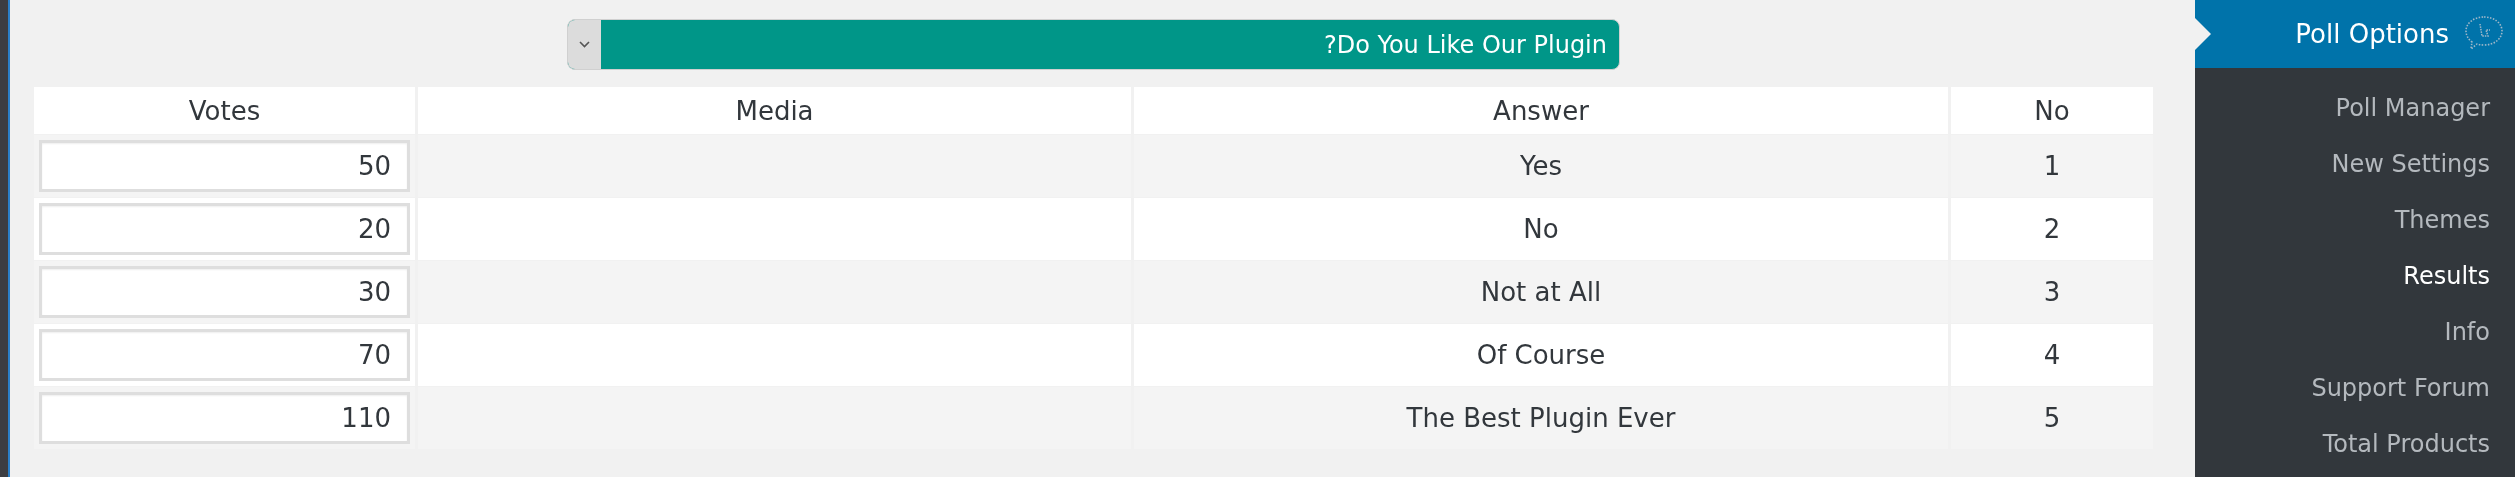  Describe the element at coordinates (1539, 418) in the screenshot. I see `answer-cell: The Best Plugin Ever` at that location.